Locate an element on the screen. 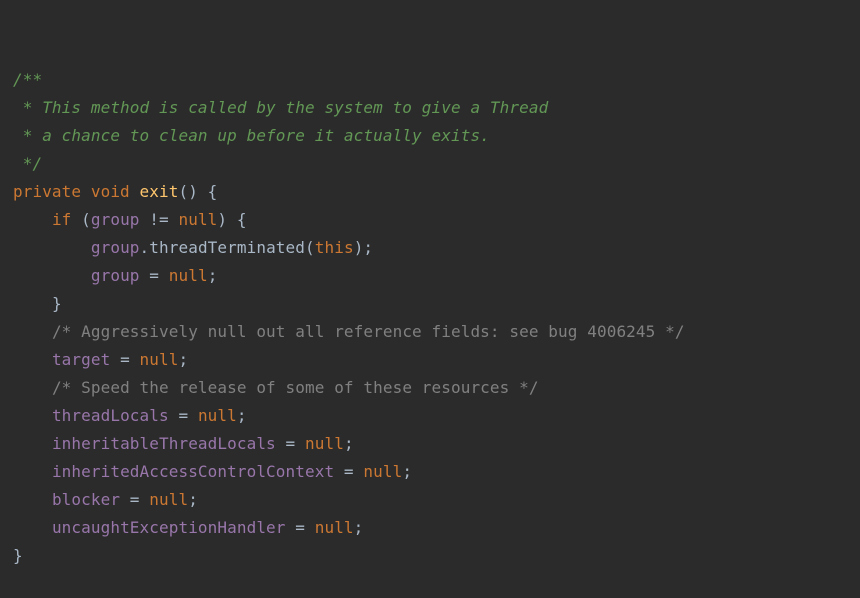 Image resolution: width=860 pixels, height=598 pixels. code-token-plain: () { is located at coordinates (198, 191).